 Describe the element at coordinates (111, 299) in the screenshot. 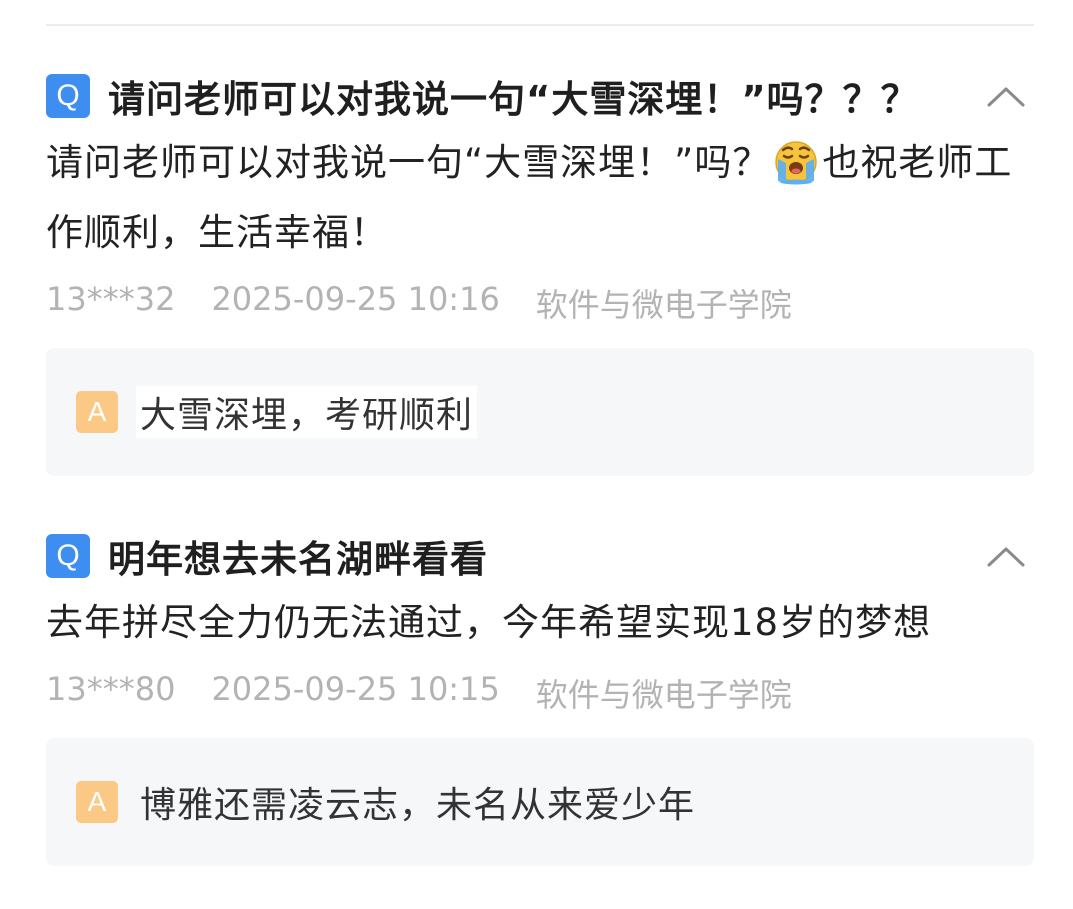

I see `user-id: 13***32` at that location.